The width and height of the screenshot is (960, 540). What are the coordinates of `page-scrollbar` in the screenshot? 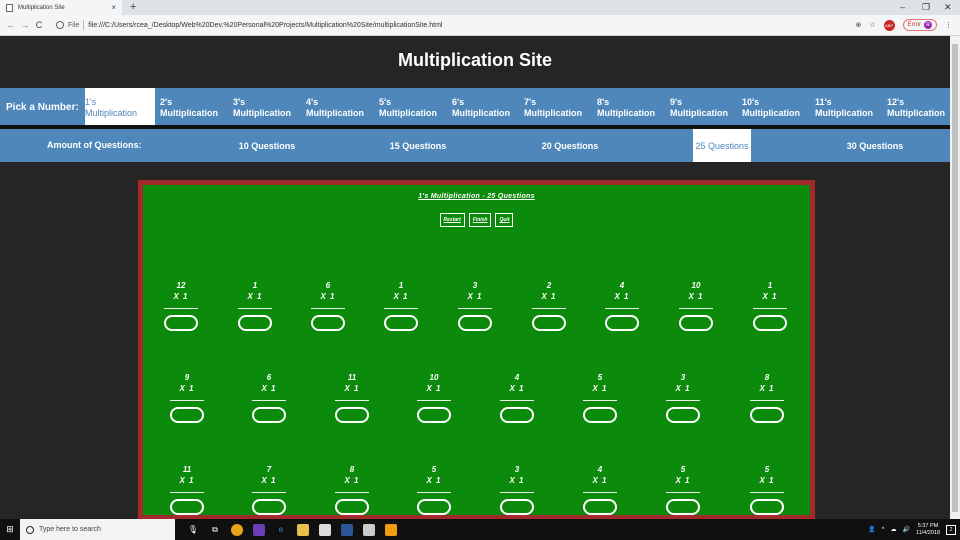 It's located at (955, 277).